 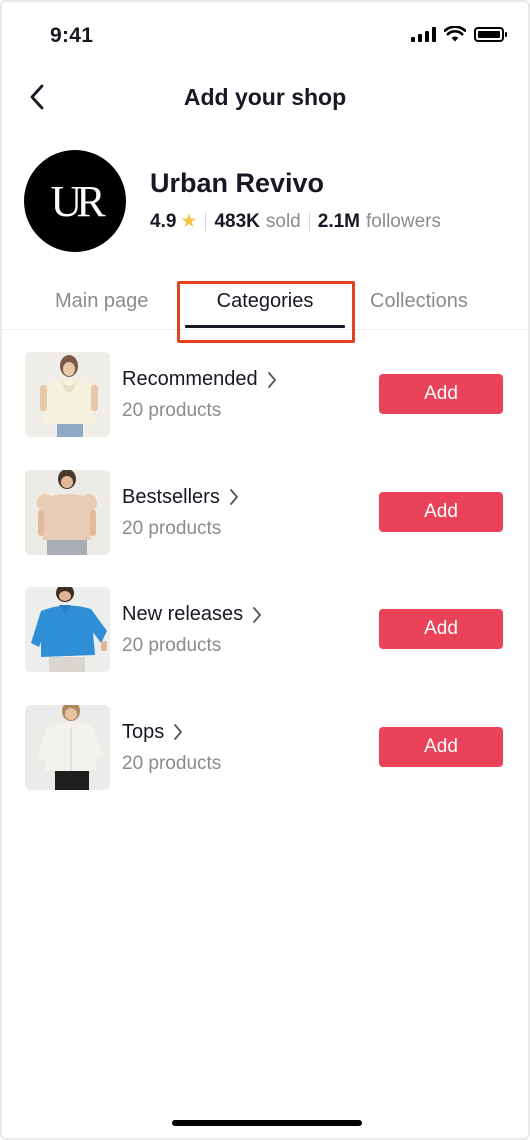 What do you see at coordinates (77, 201) in the screenshot?
I see `shop-logo-text: UR` at bounding box center [77, 201].